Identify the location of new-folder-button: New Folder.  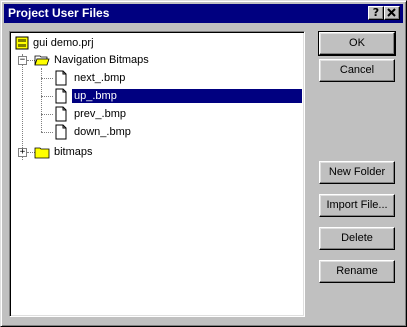
(357, 172).